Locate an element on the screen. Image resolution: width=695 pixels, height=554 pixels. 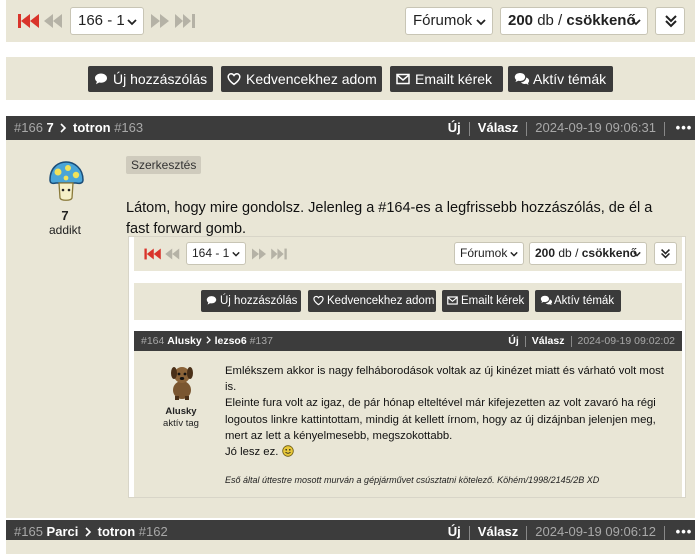
previous-page-icon is located at coordinates (54, 21).